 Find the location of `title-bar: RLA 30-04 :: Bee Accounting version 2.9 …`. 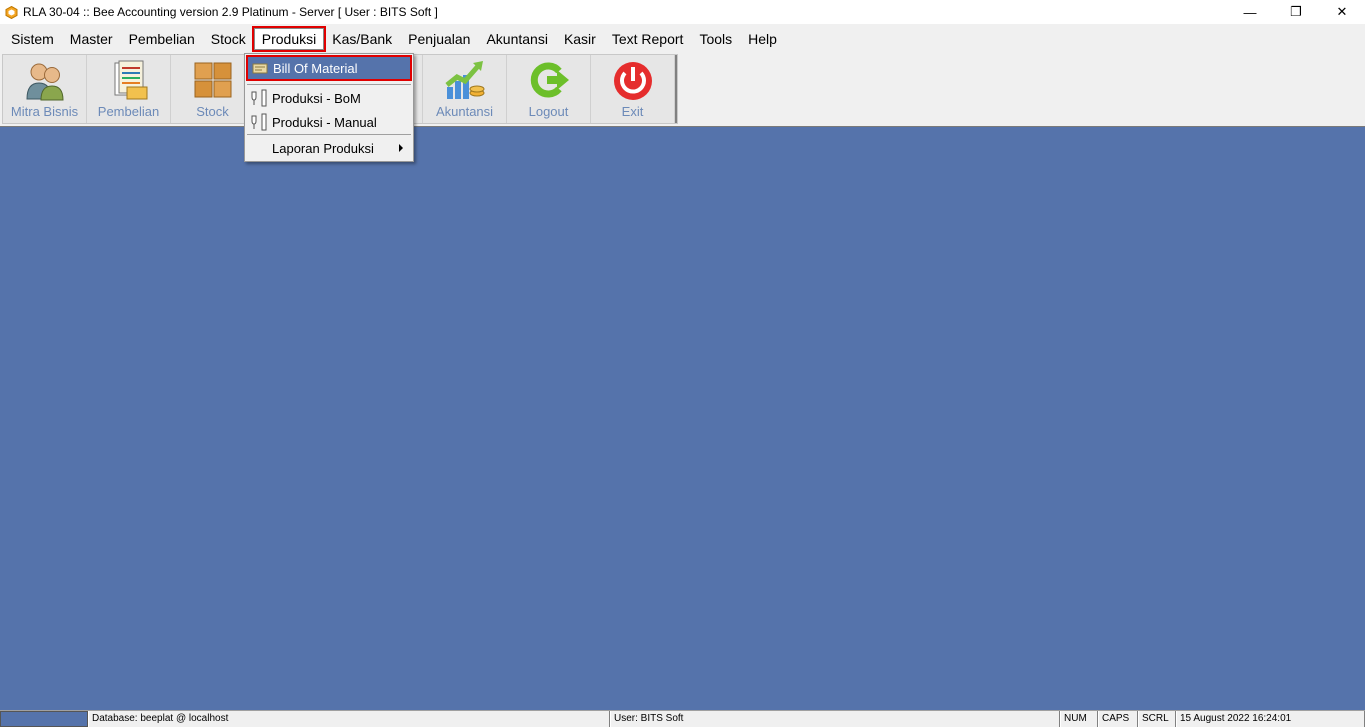

title-bar: RLA 30-04 :: Bee Accounting version 2.9 … is located at coordinates (682, 12).